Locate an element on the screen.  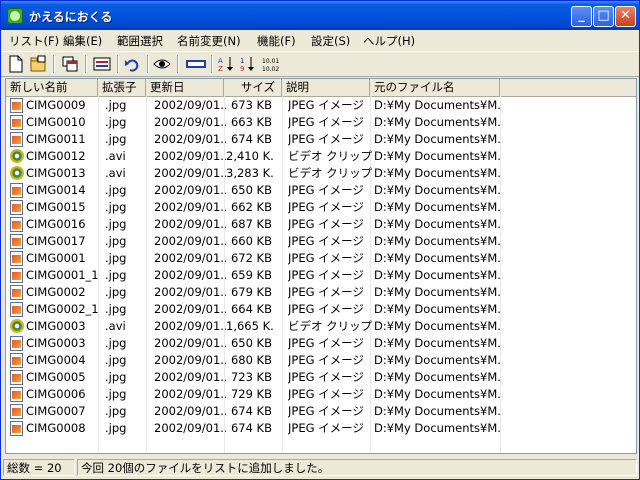
column-header-original-name: 元のファイル名 is located at coordinates (435, 87).